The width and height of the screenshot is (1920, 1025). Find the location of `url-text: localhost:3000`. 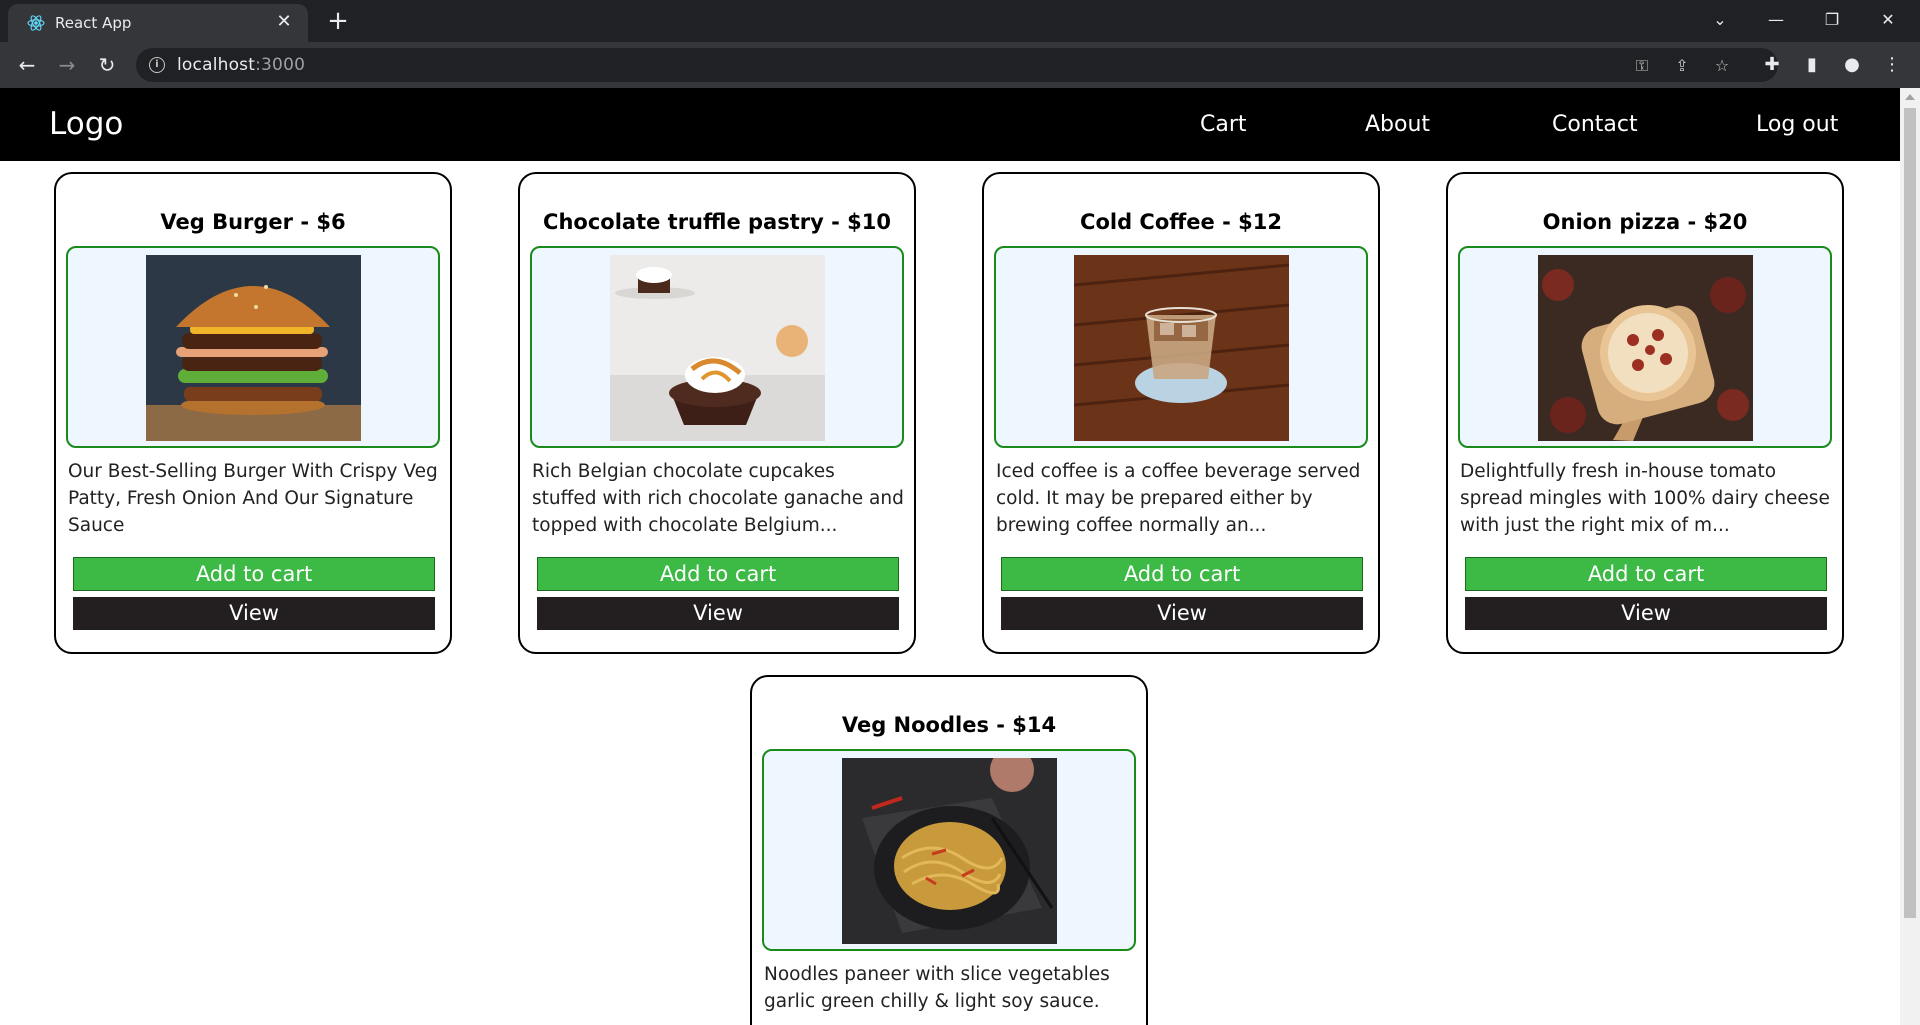

url-text: localhost:3000 is located at coordinates (241, 65).